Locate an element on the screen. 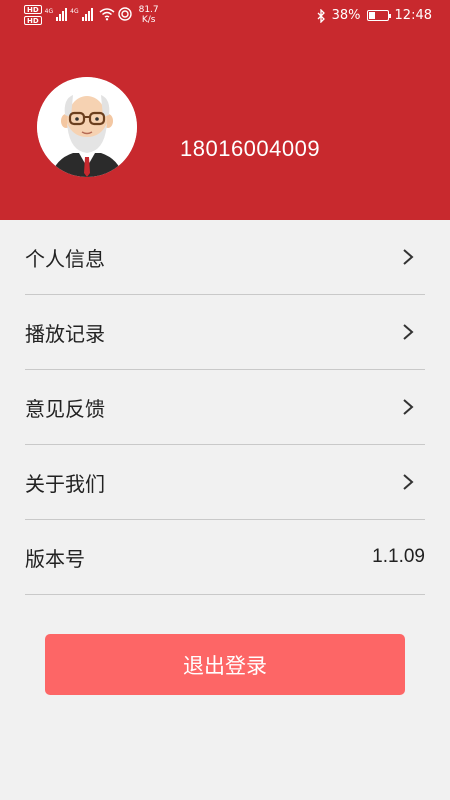 The height and width of the screenshot is (800, 450). clock: 12:48 is located at coordinates (413, 15).